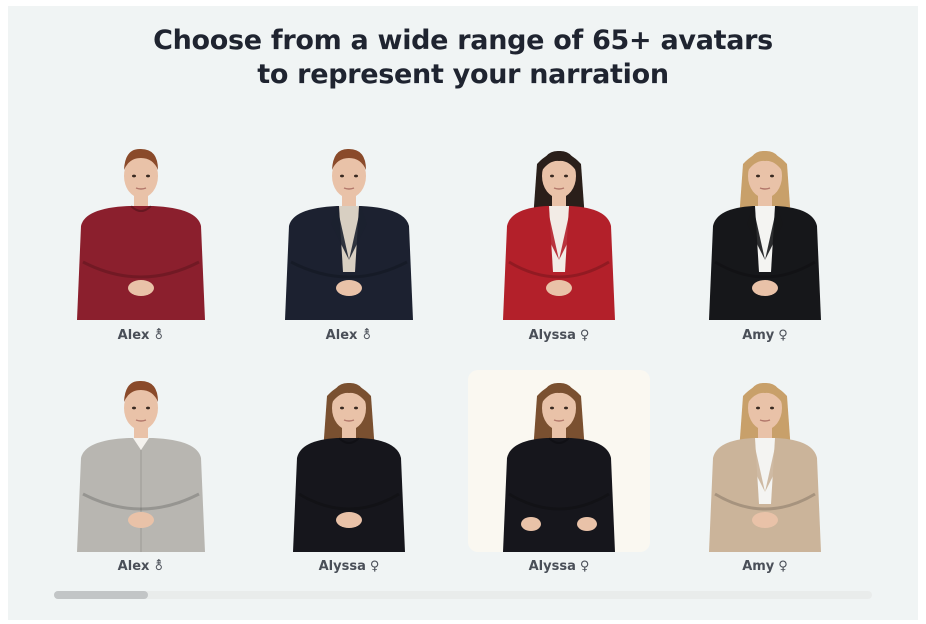  I want to click on page-subtitle: to represent your narration, so click(463, 74).